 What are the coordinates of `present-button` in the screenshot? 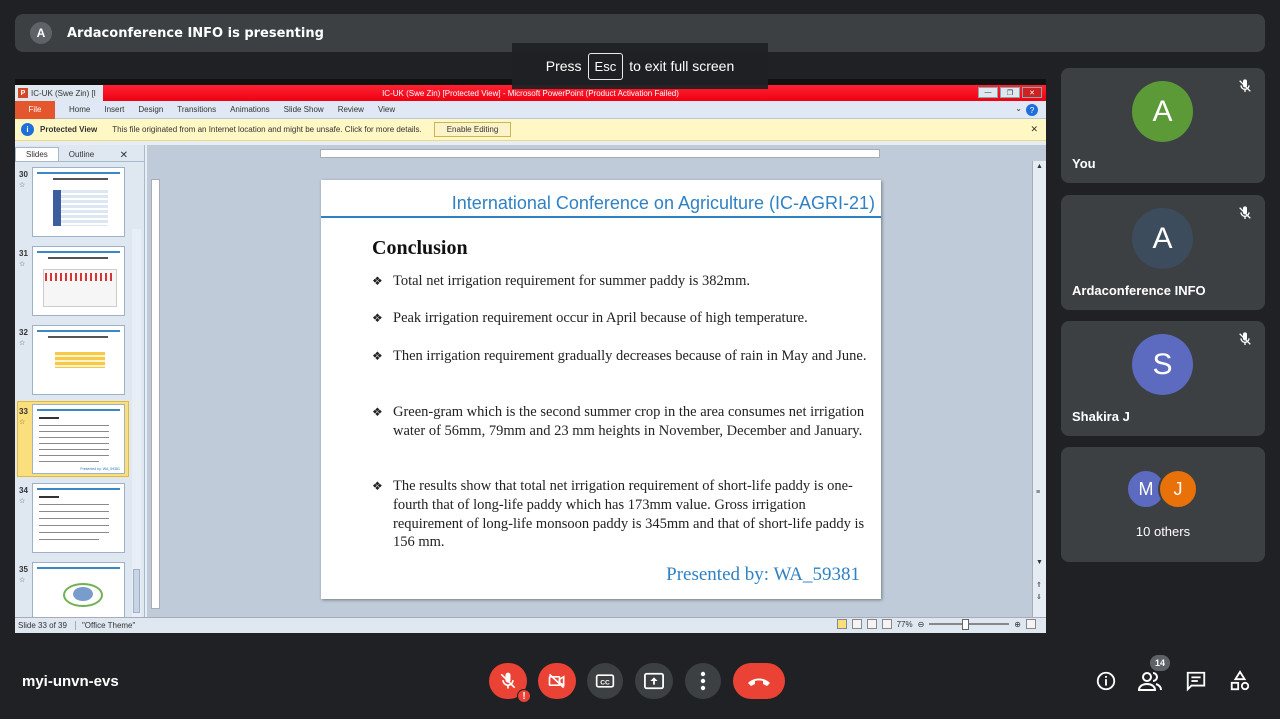 It's located at (654, 681).